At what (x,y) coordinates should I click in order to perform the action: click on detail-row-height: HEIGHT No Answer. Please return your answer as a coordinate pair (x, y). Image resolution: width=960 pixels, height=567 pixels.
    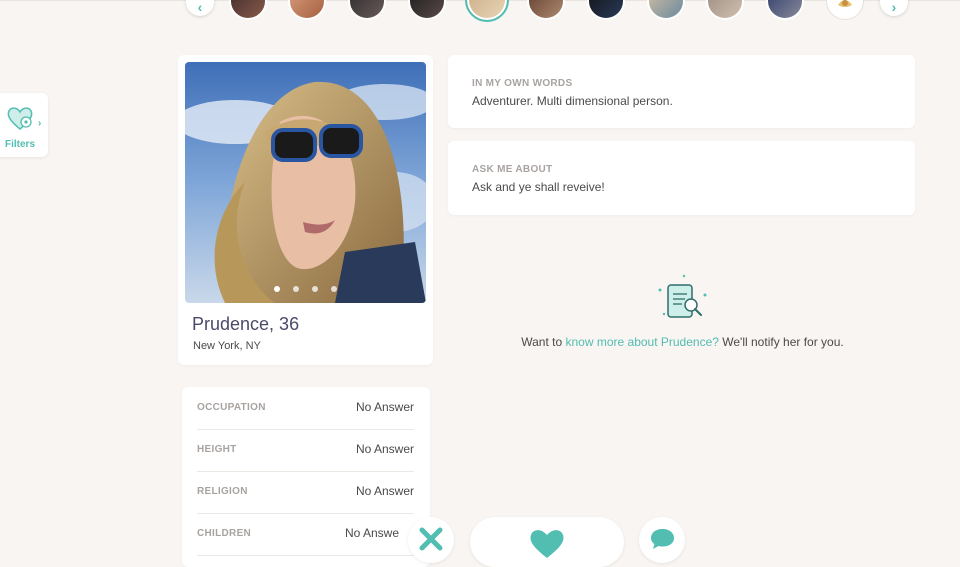
    Looking at the image, I should click on (305, 450).